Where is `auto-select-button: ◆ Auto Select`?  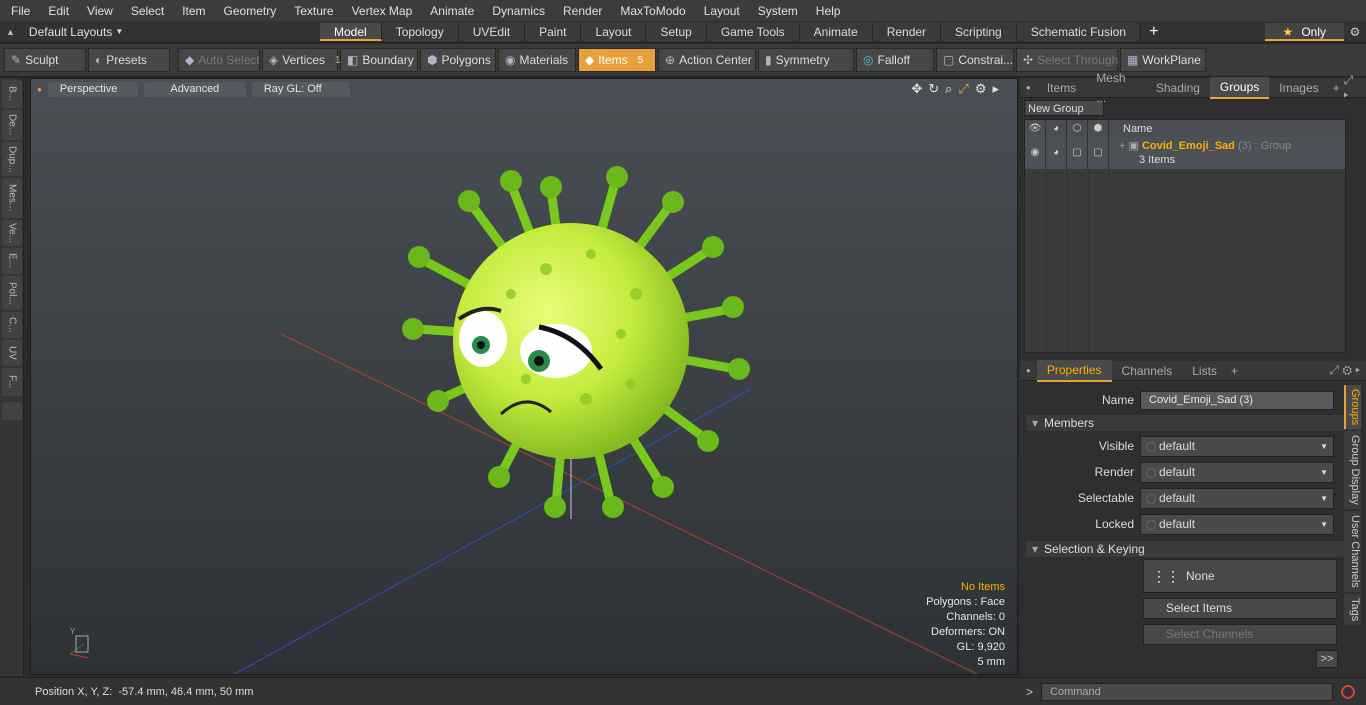 auto-select-button: ◆ Auto Select is located at coordinates (219, 60).